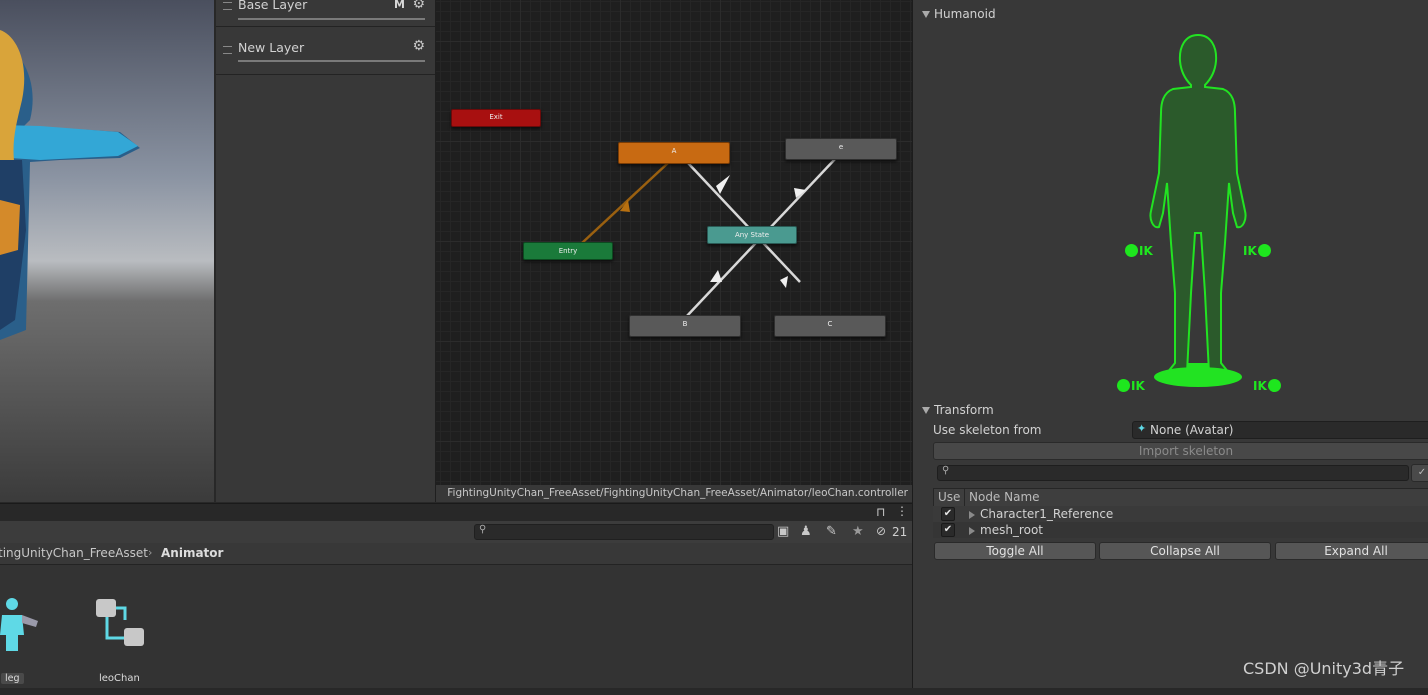 The image size is (1428, 695). Describe the element at coordinates (1173, 473) in the screenshot. I see `node-search-input: ⚲` at that location.